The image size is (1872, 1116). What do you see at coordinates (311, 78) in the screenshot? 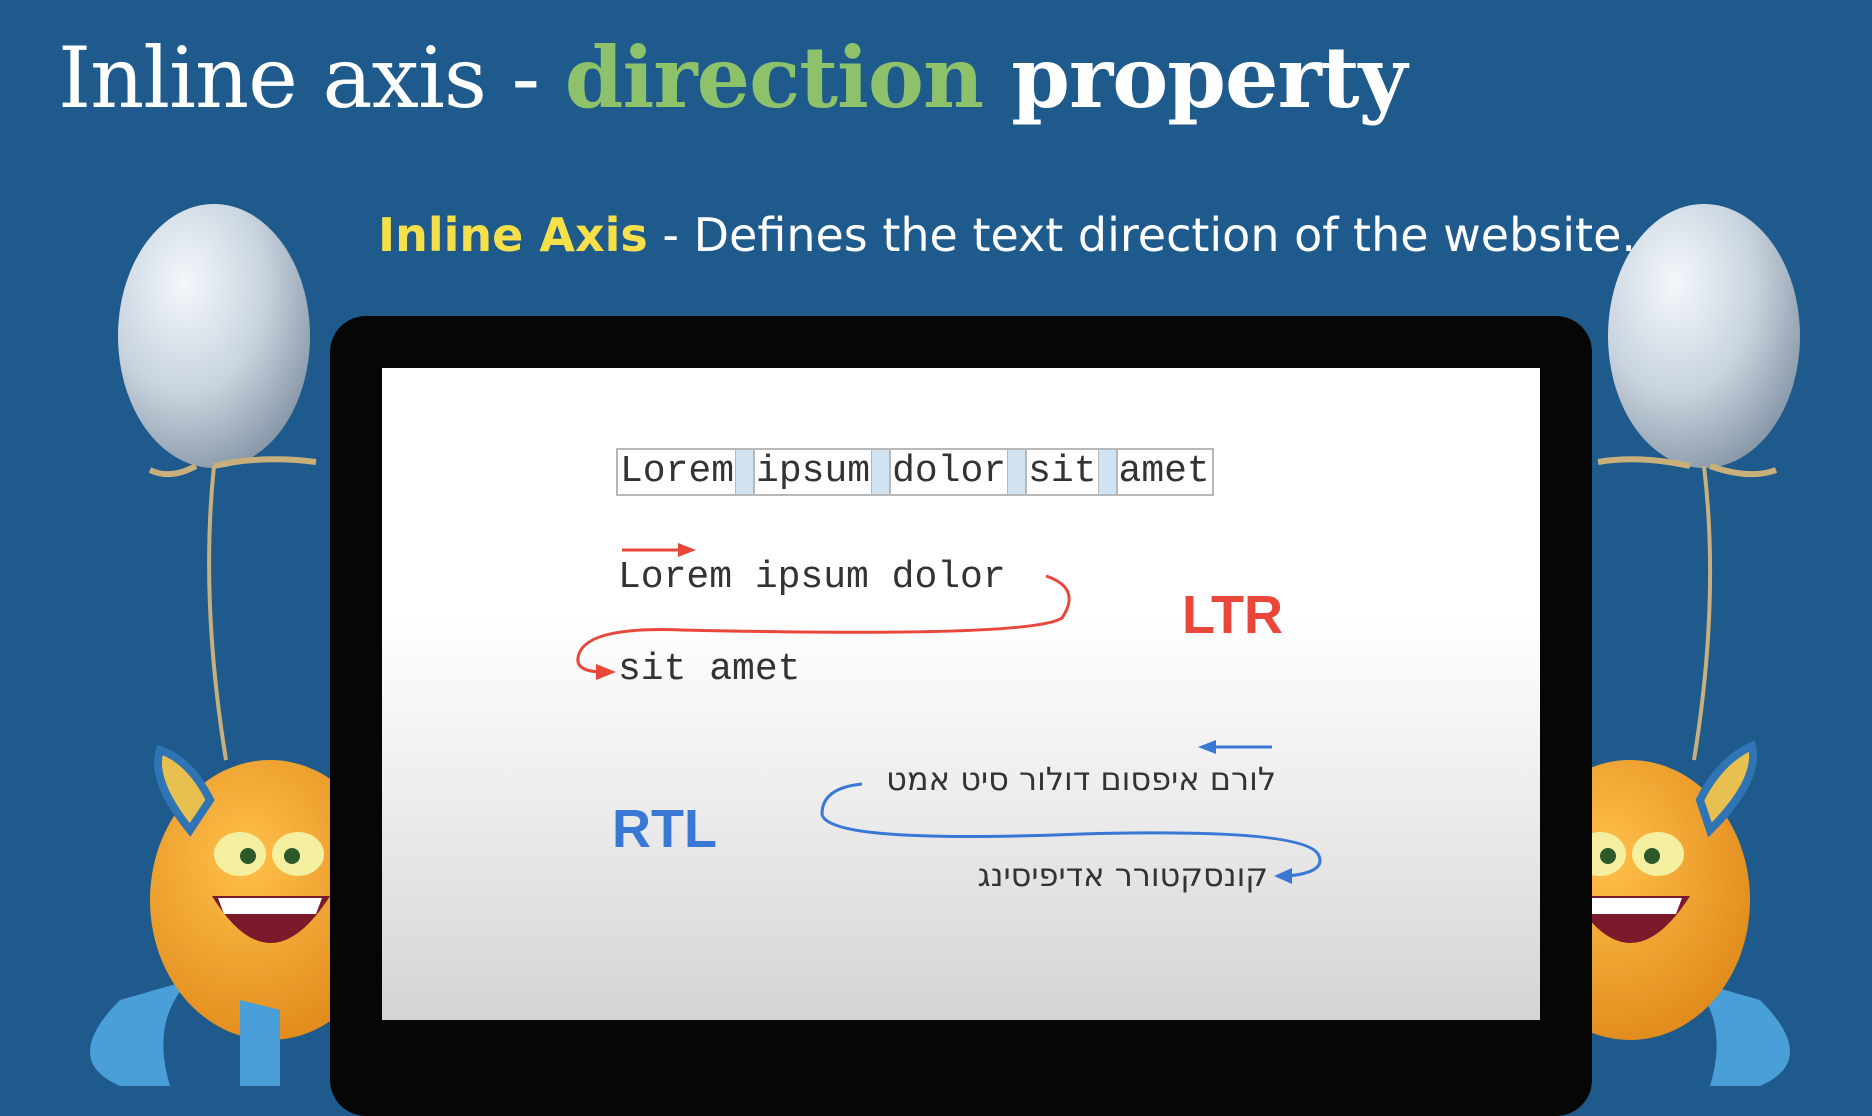
I see `title-part1: Inline axis -` at bounding box center [311, 78].